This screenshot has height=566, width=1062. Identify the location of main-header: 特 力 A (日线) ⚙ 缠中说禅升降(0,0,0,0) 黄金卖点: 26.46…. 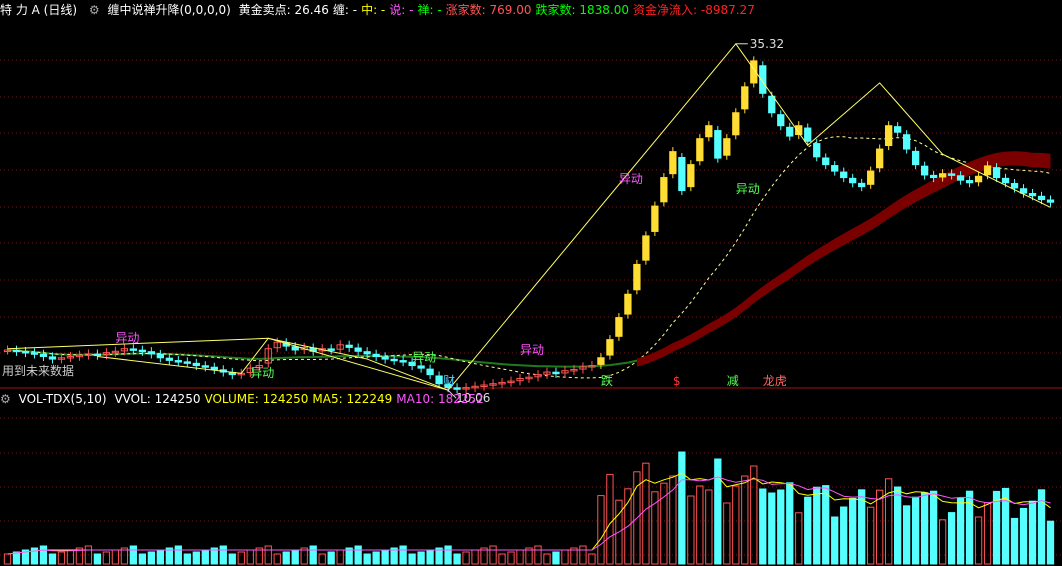
(381, 10).